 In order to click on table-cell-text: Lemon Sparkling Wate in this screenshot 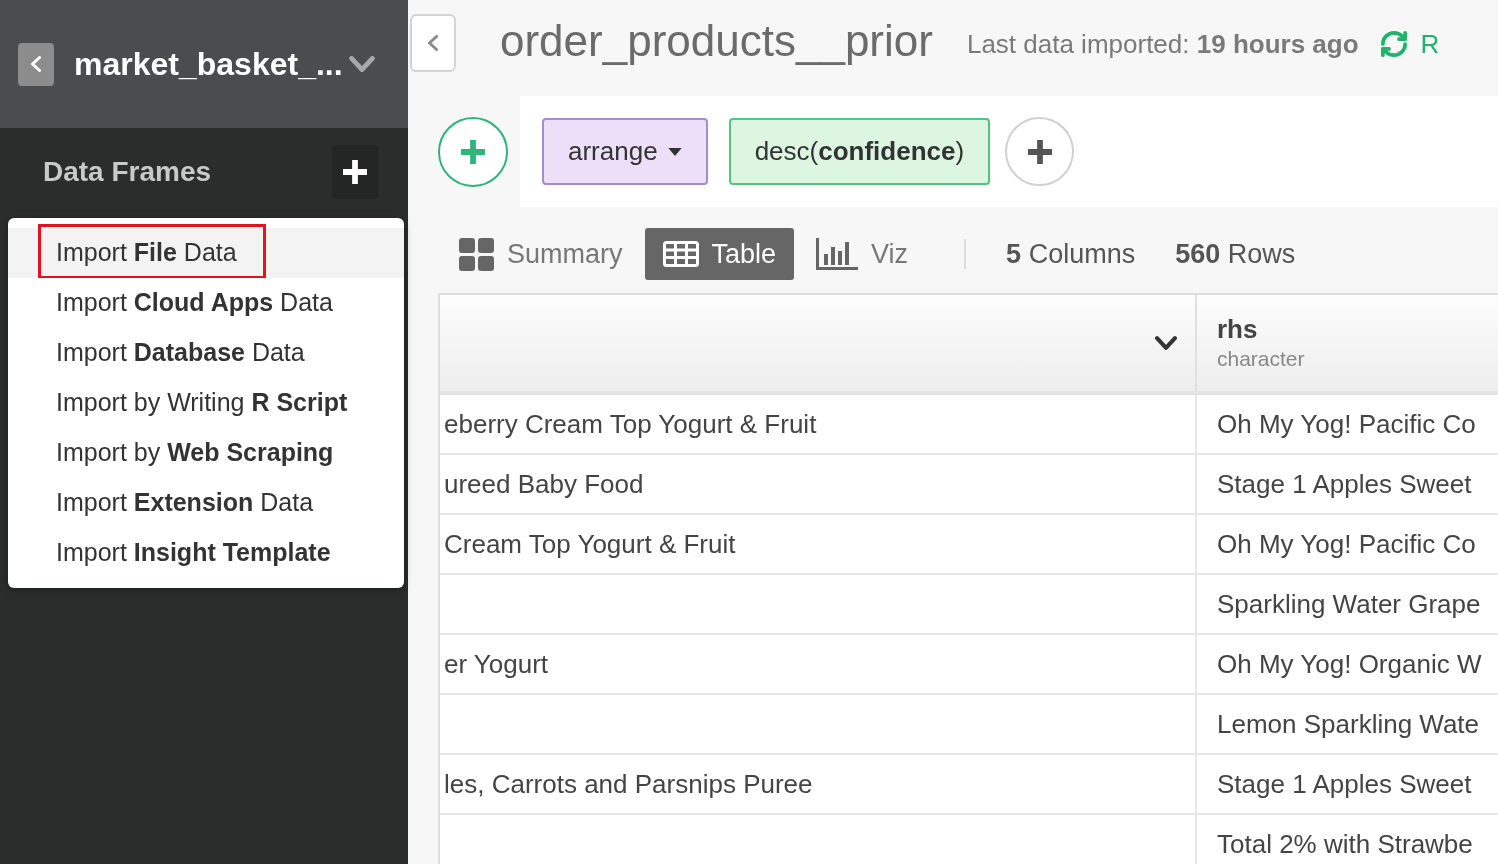, I will do `click(1348, 724)`.